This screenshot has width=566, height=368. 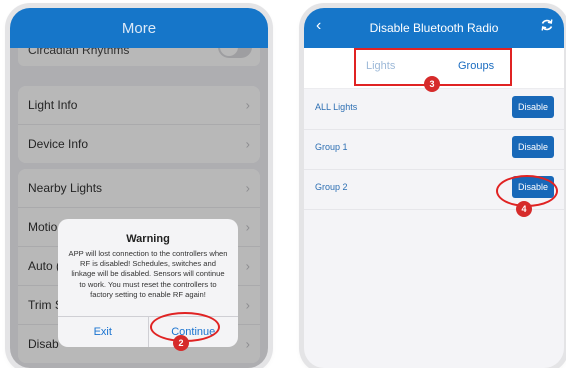 What do you see at coordinates (434, 109) in the screenshot?
I see `list-item-all-lights: ALL Lights Disable` at bounding box center [434, 109].